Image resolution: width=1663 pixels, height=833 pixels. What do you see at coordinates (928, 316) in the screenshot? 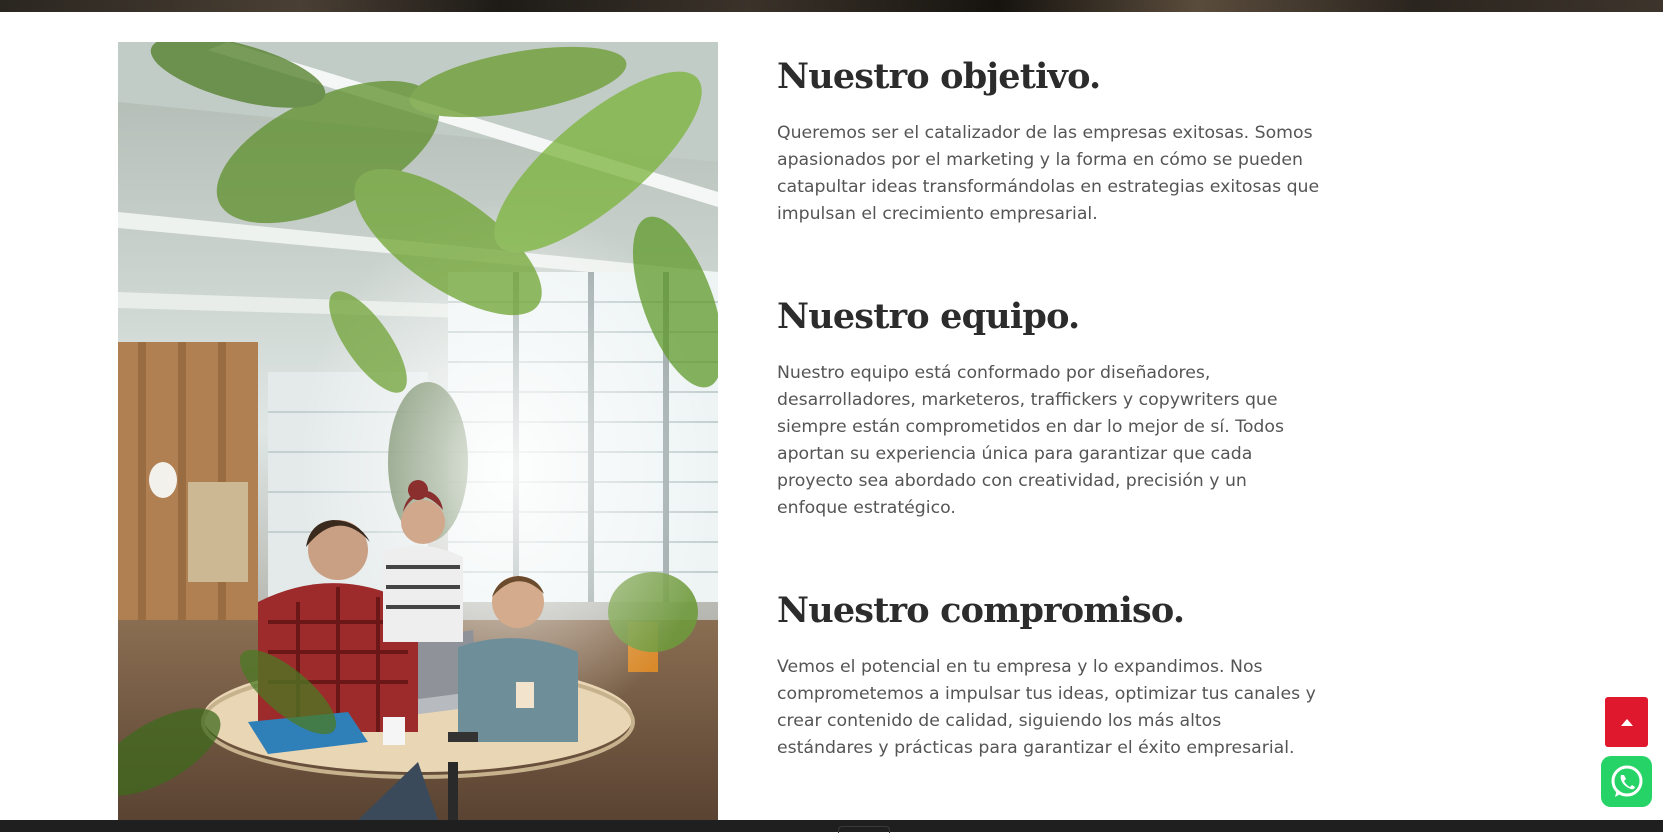
I see `section-title: Nuestro equipo.` at bounding box center [928, 316].